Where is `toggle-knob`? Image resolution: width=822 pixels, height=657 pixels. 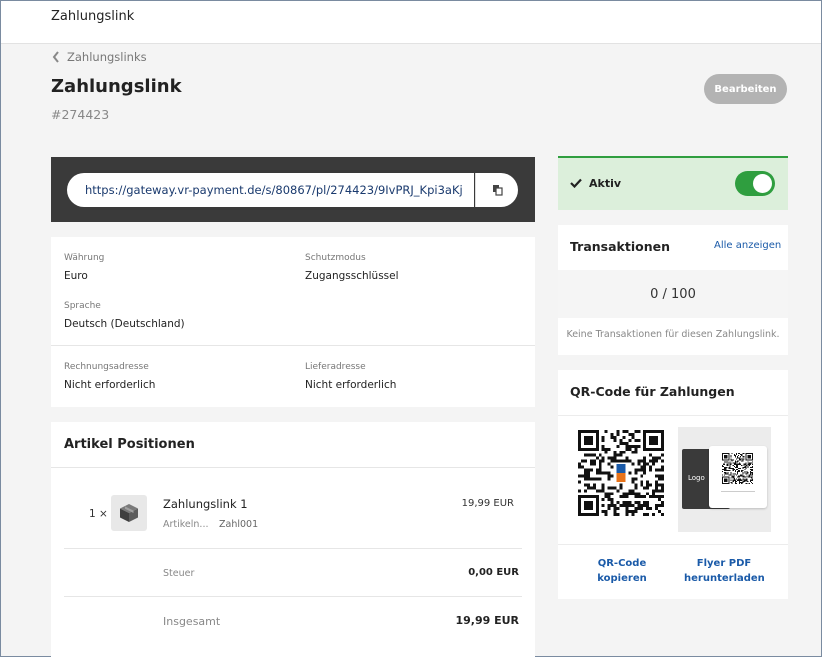
toggle-knob is located at coordinates (762, 183).